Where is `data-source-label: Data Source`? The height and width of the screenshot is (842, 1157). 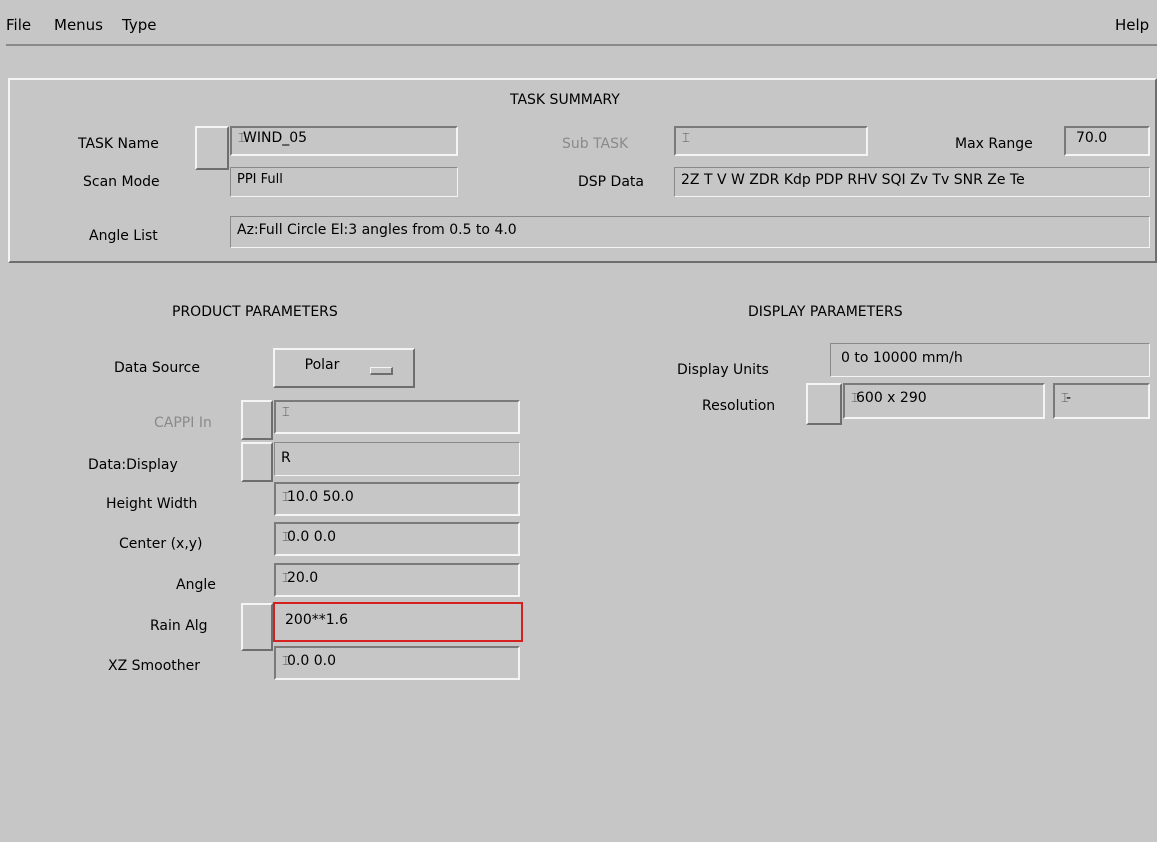
data-source-label: Data Source is located at coordinates (157, 368).